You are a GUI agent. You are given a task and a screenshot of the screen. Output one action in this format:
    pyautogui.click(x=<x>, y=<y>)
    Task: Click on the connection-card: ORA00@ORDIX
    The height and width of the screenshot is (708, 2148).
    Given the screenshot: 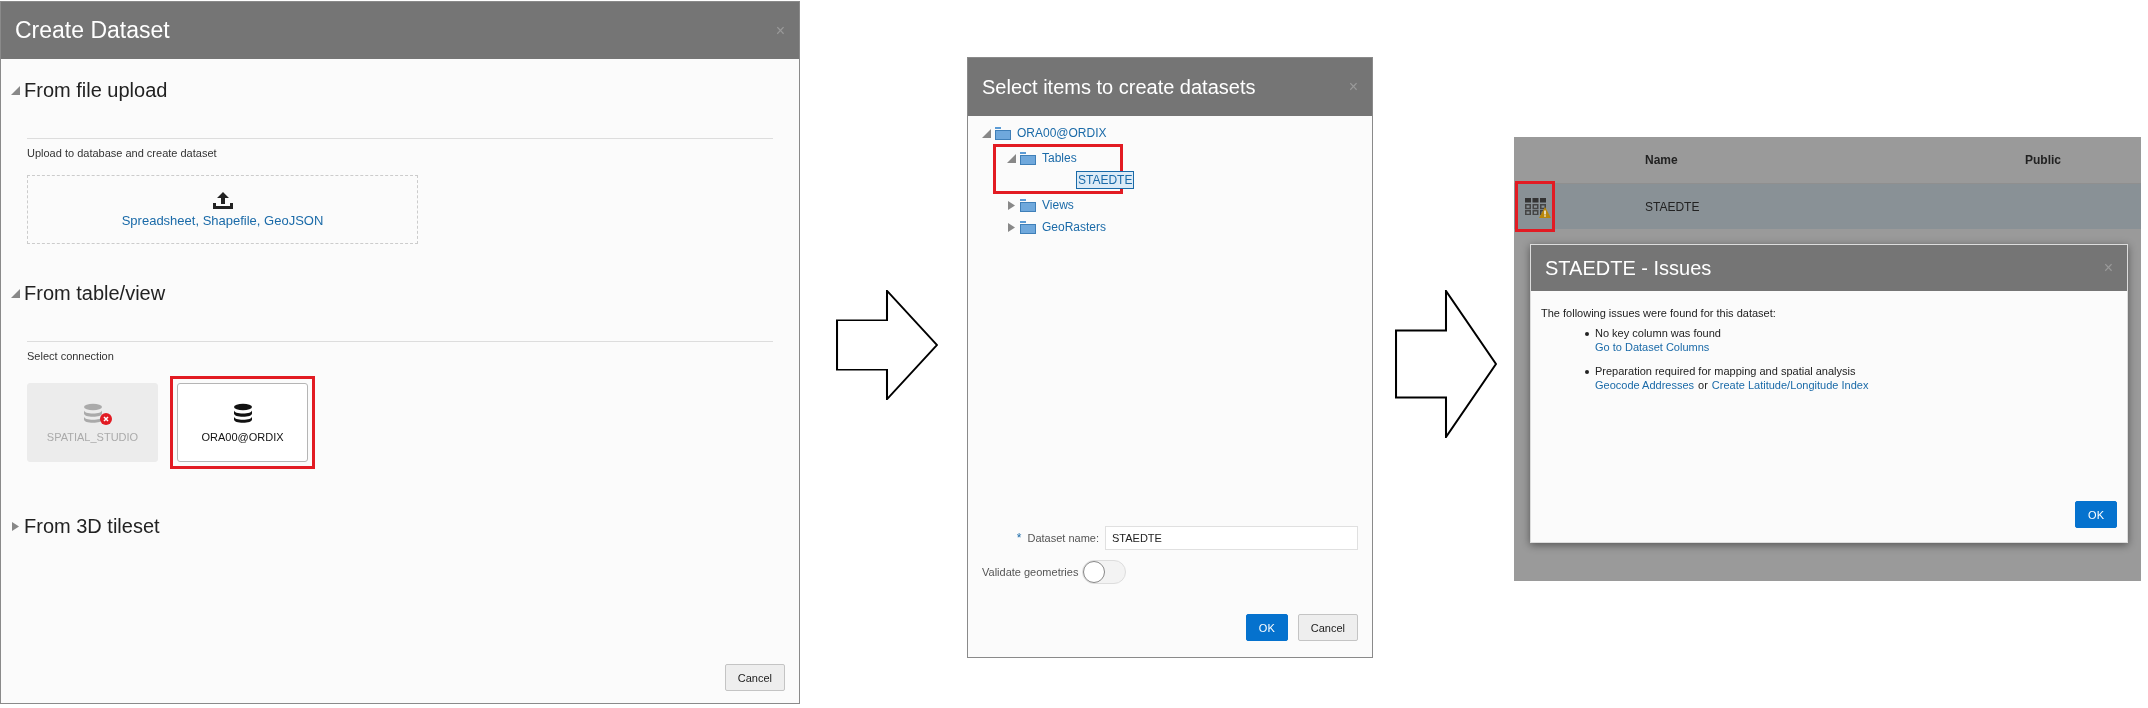 What is the action you would take?
    pyautogui.click(x=242, y=422)
    